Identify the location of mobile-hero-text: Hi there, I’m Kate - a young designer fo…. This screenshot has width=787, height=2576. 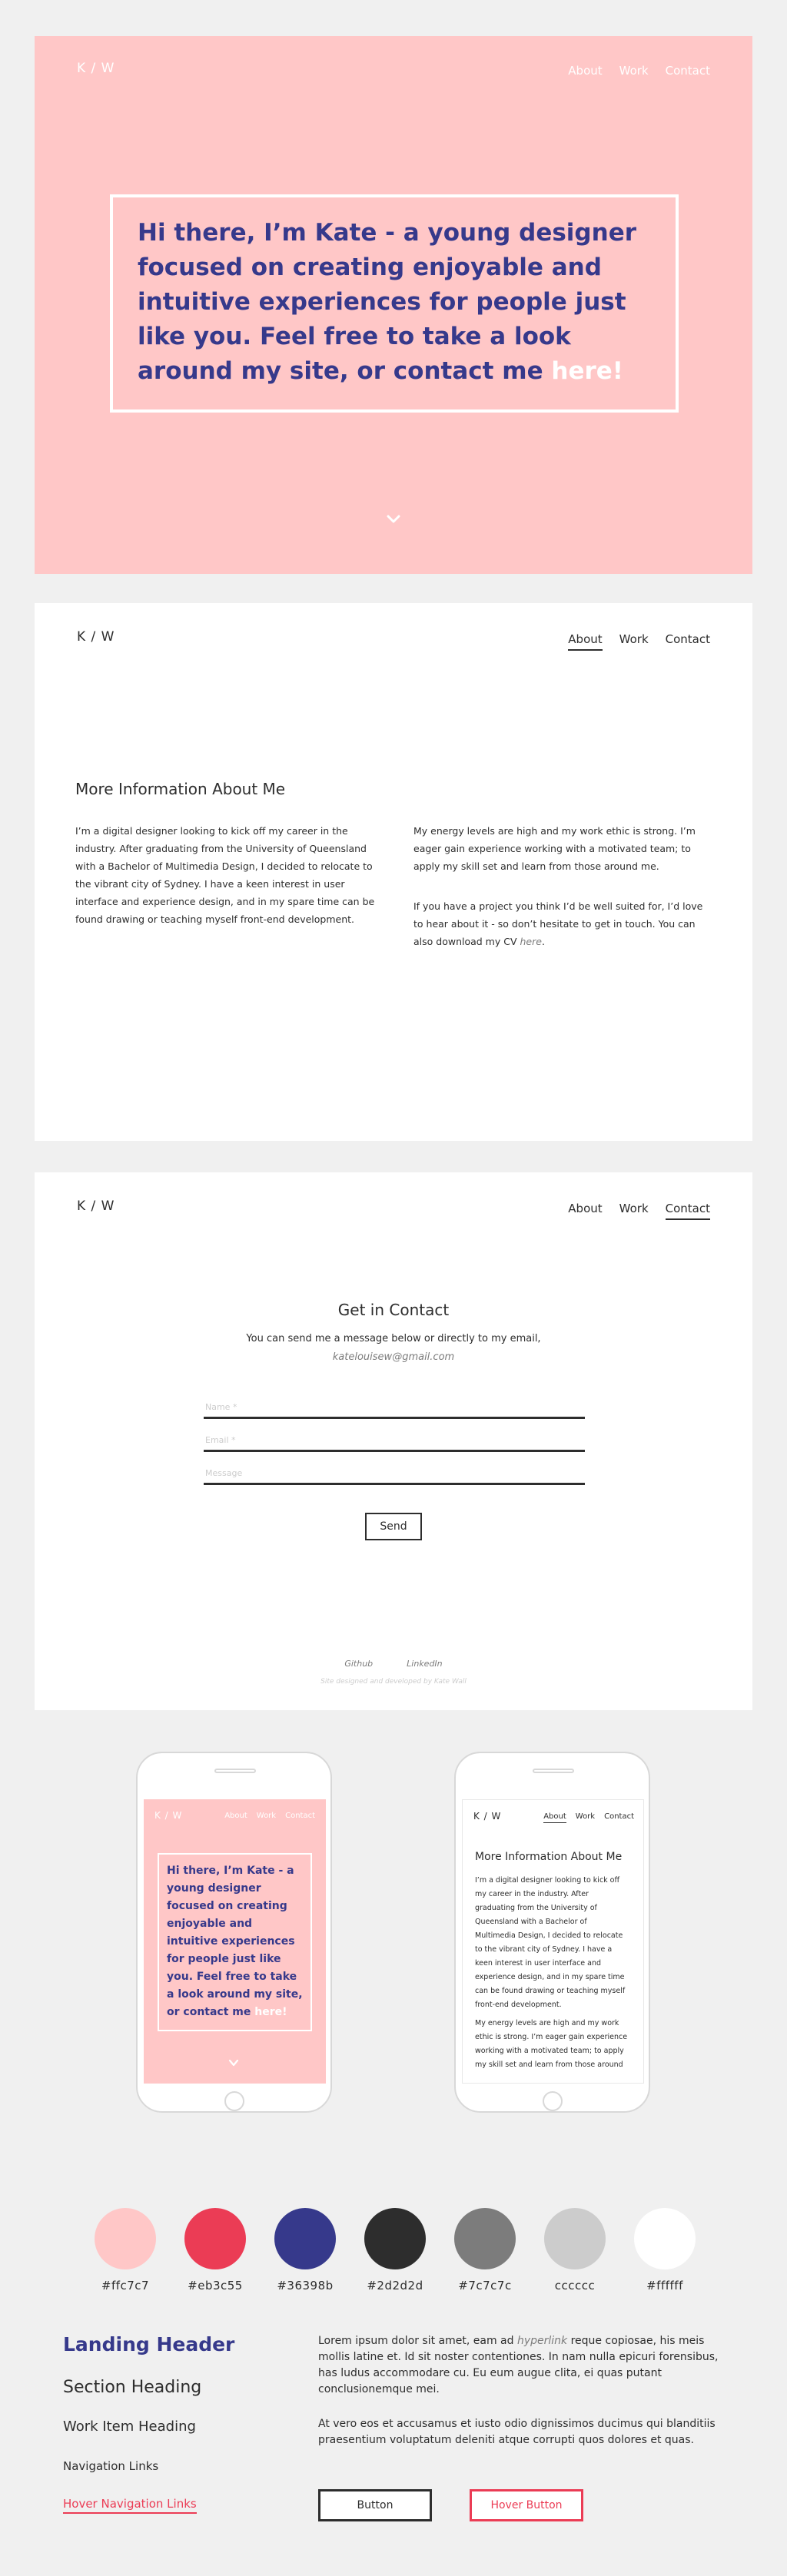
(235, 1941).